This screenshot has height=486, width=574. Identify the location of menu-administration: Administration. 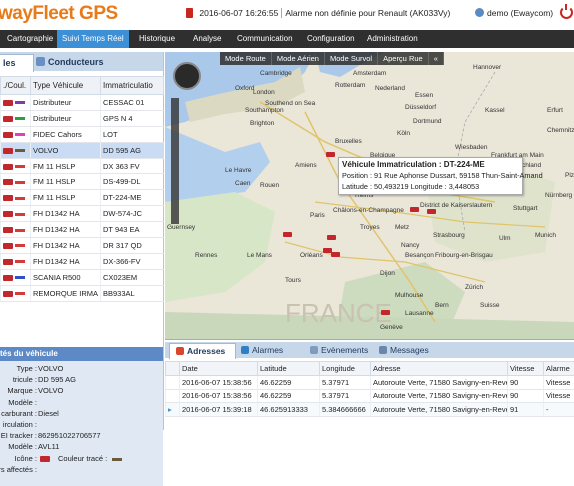
(392, 39).